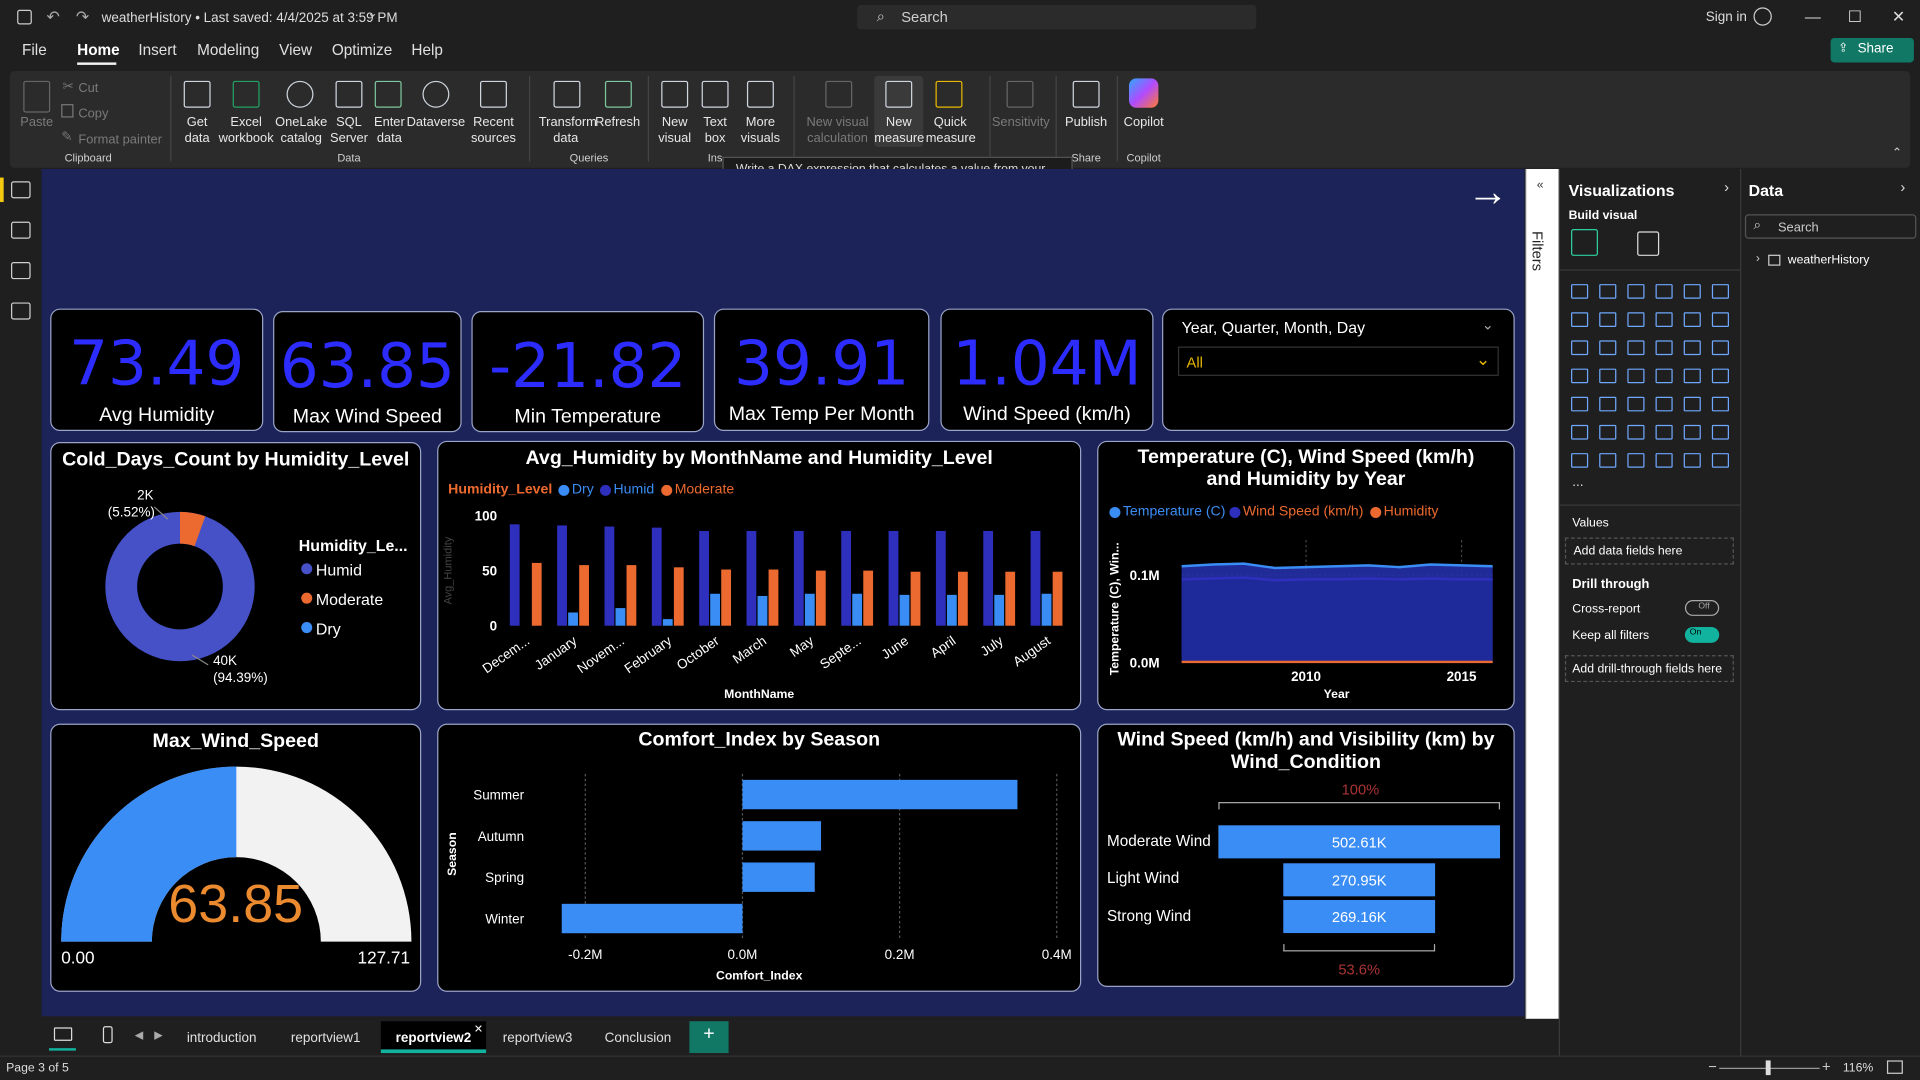 This screenshot has width=1920, height=1080. I want to click on waterfall-visual-icon, so click(1608, 348).